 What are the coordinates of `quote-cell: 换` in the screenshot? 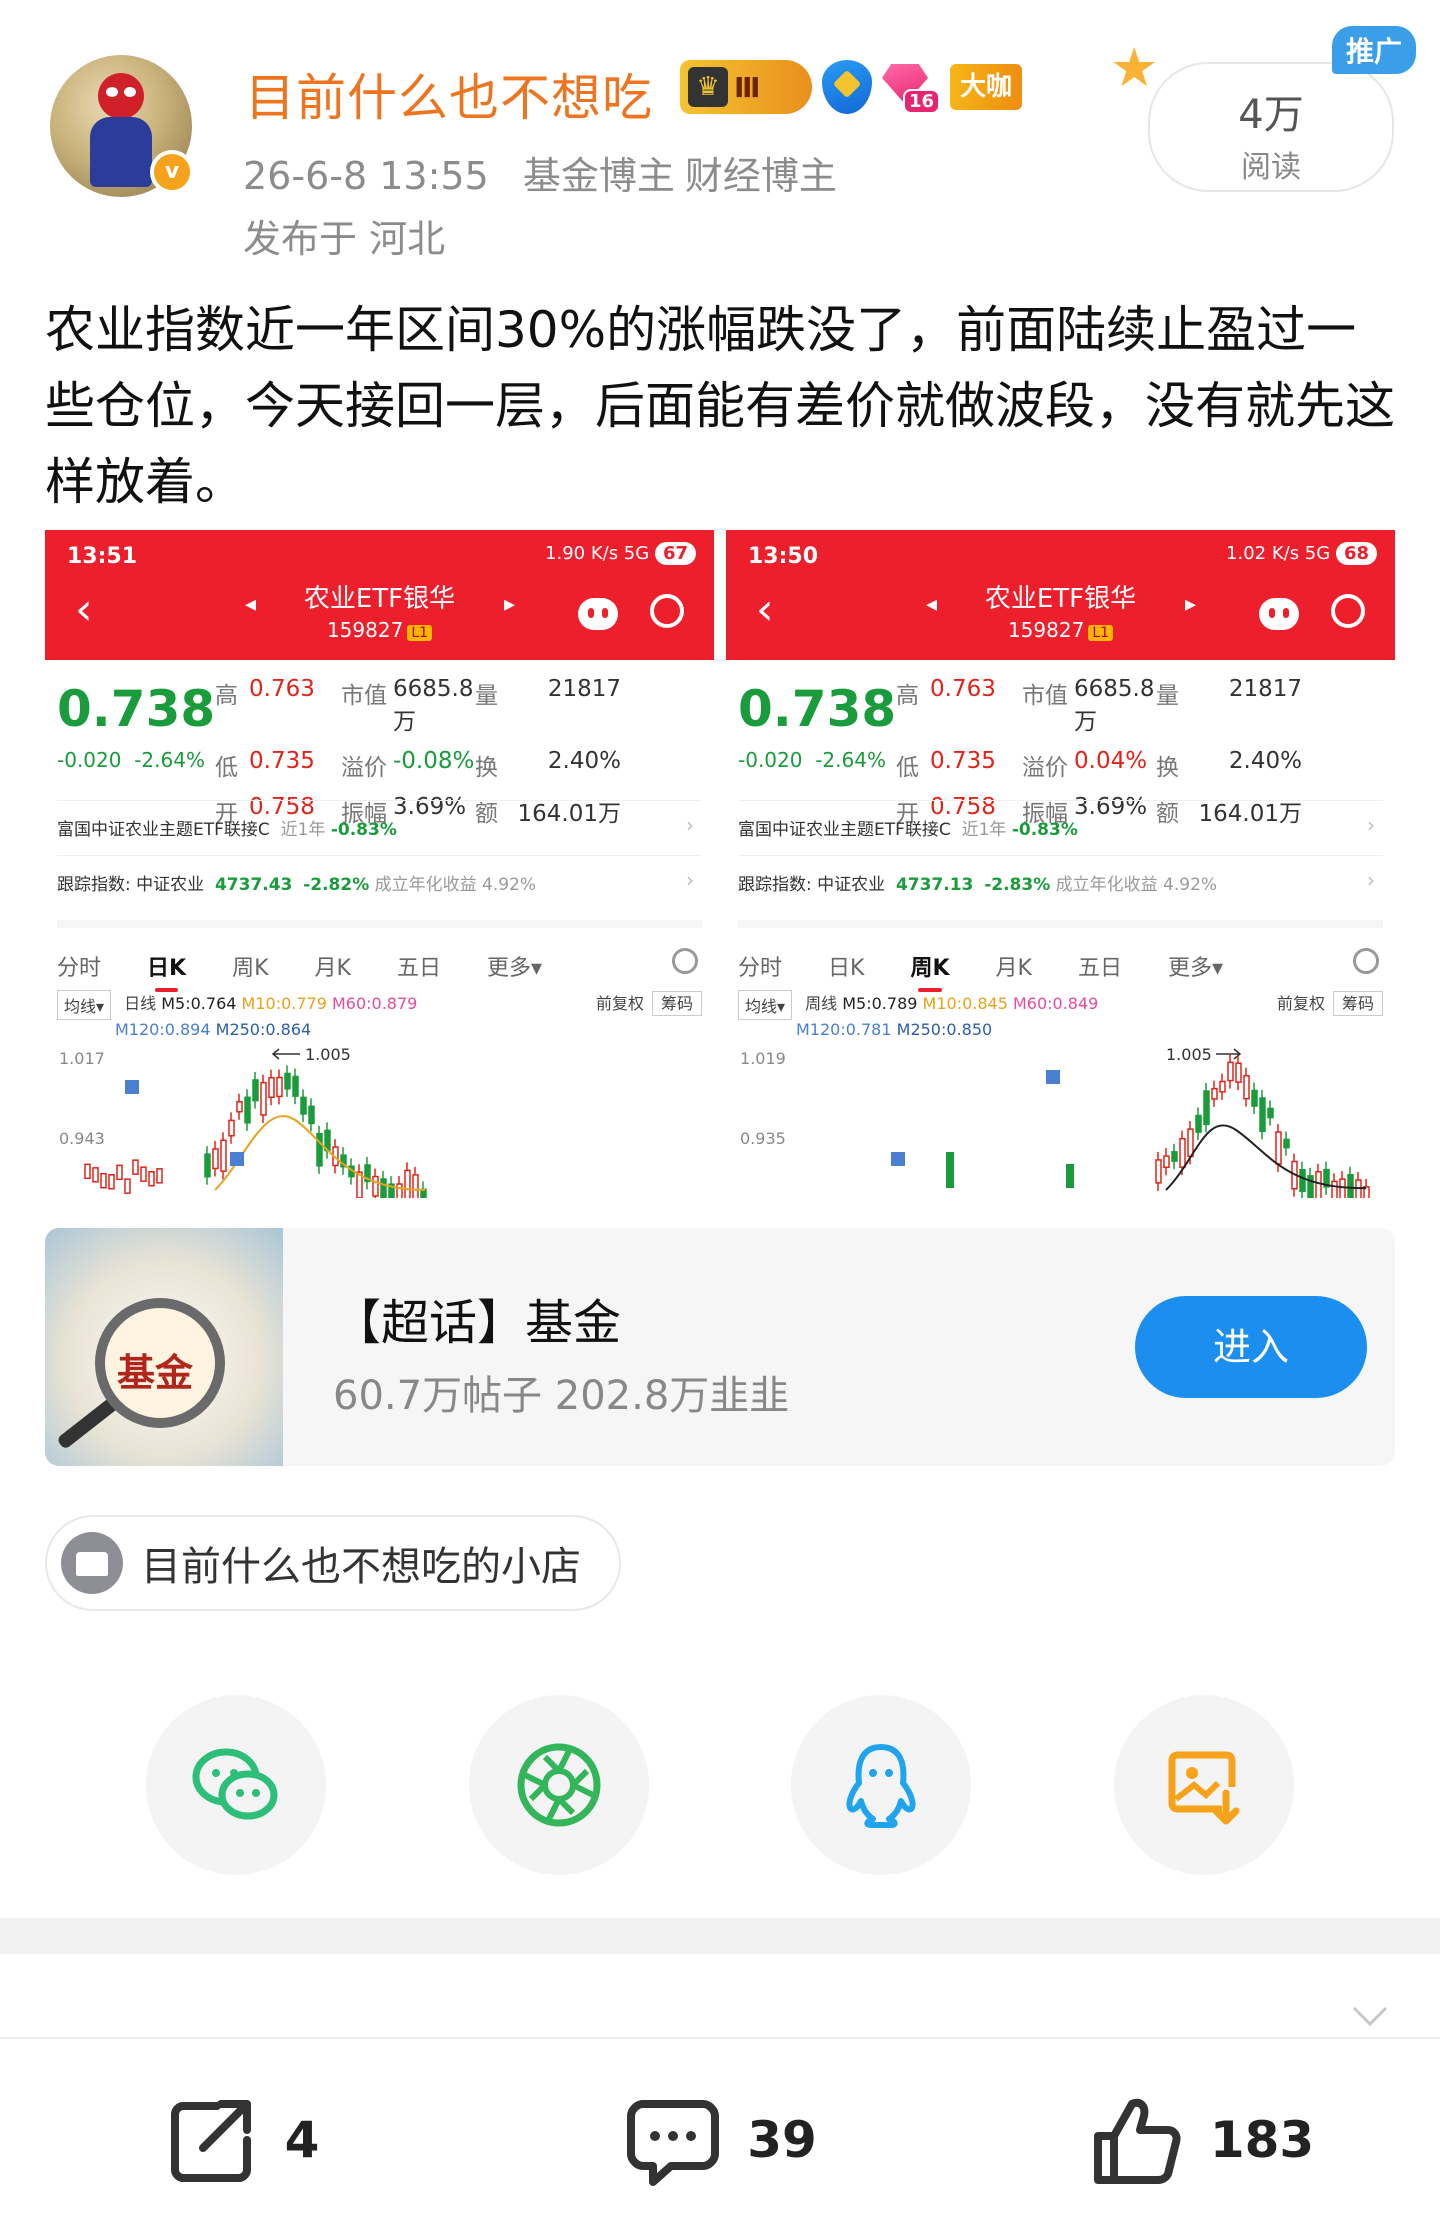 It's located at (486, 768).